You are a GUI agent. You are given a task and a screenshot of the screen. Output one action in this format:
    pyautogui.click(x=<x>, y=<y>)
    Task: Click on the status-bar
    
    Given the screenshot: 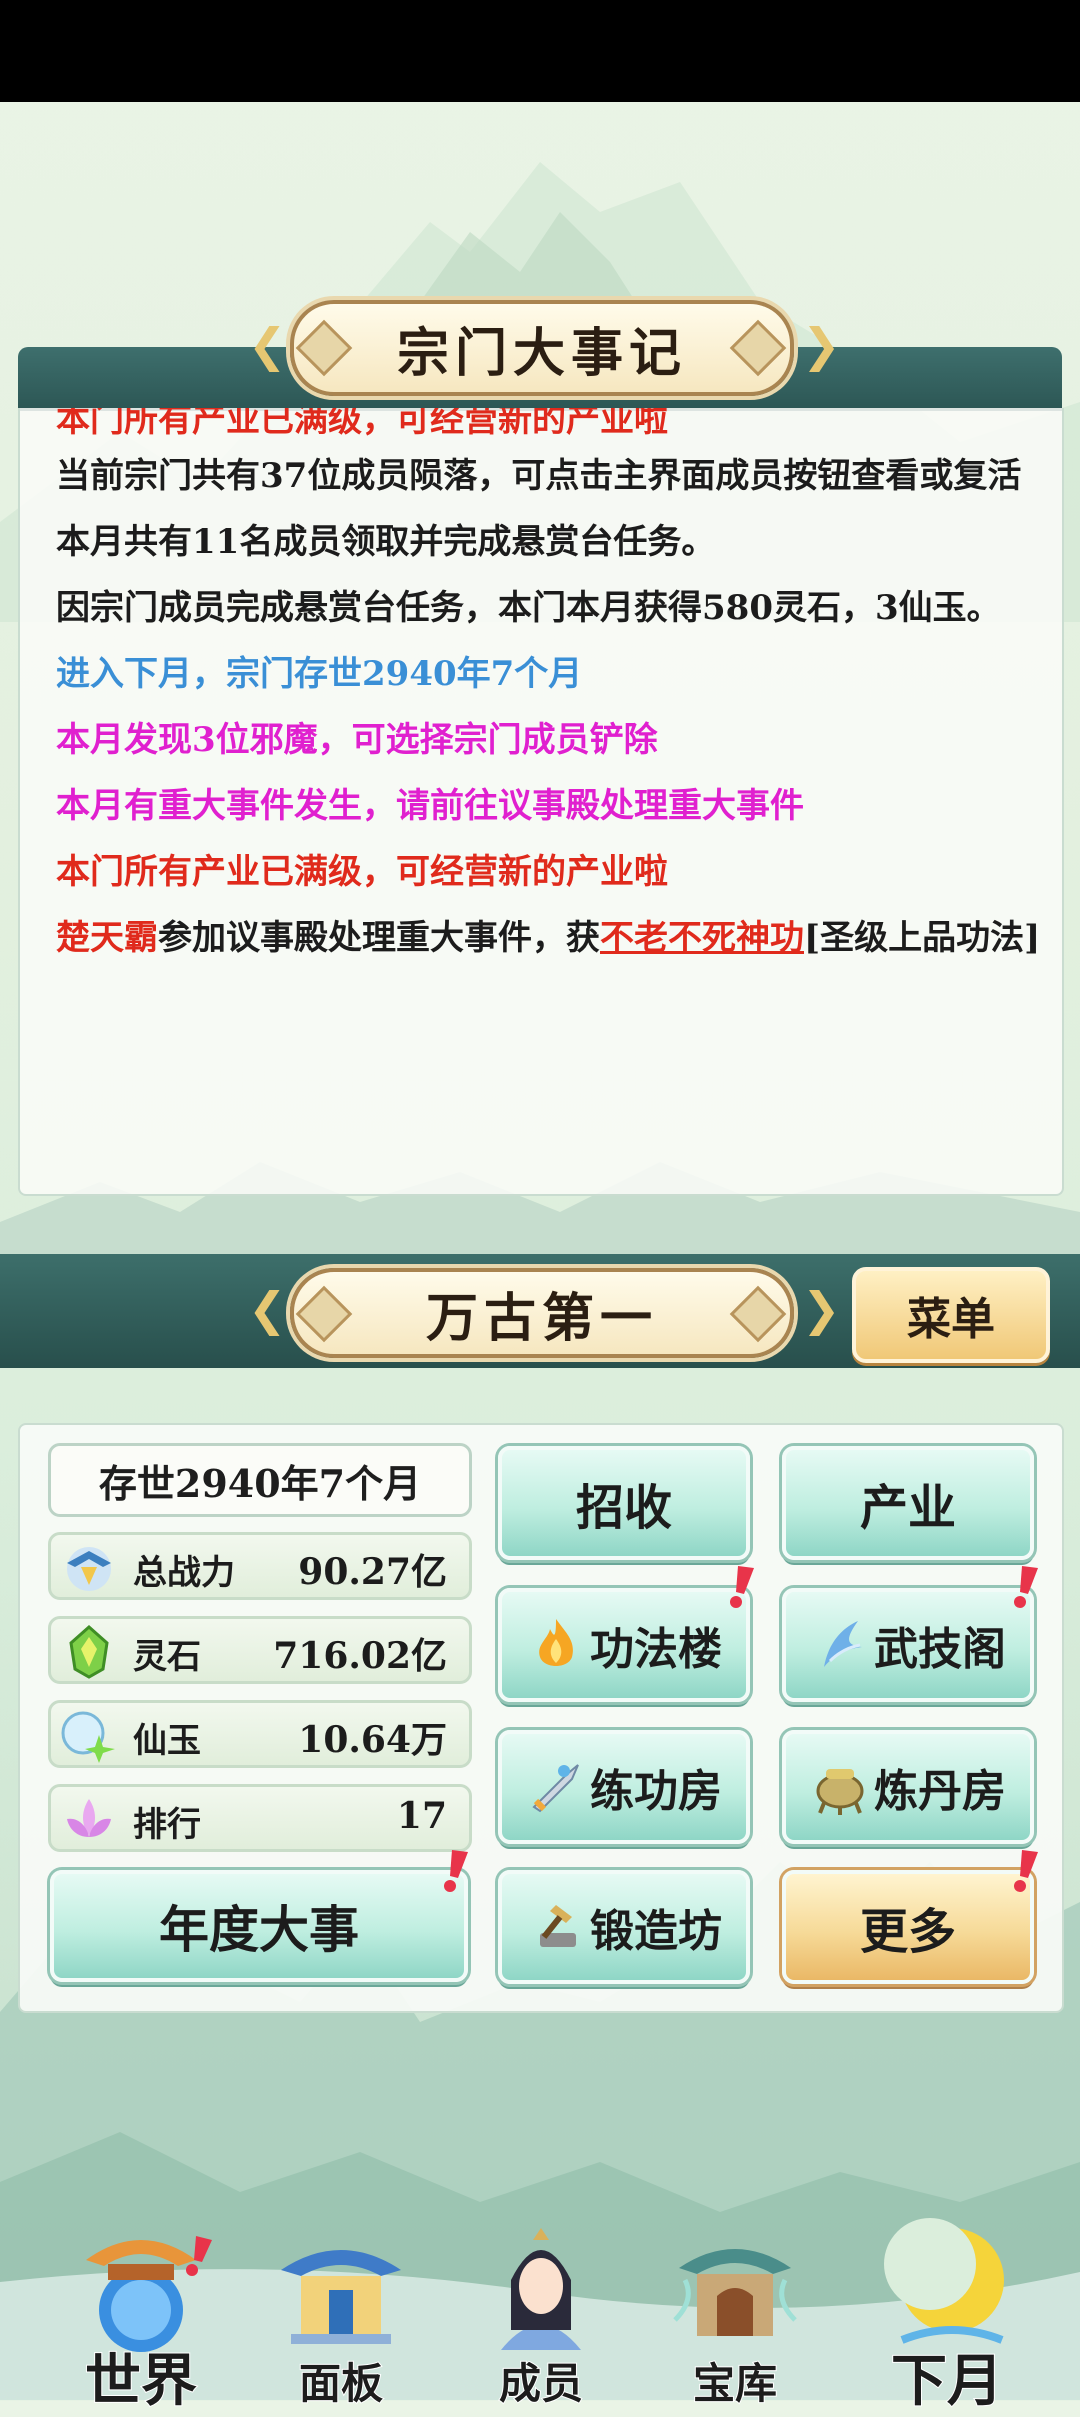 What is the action you would take?
    pyautogui.click(x=540, y=51)
    